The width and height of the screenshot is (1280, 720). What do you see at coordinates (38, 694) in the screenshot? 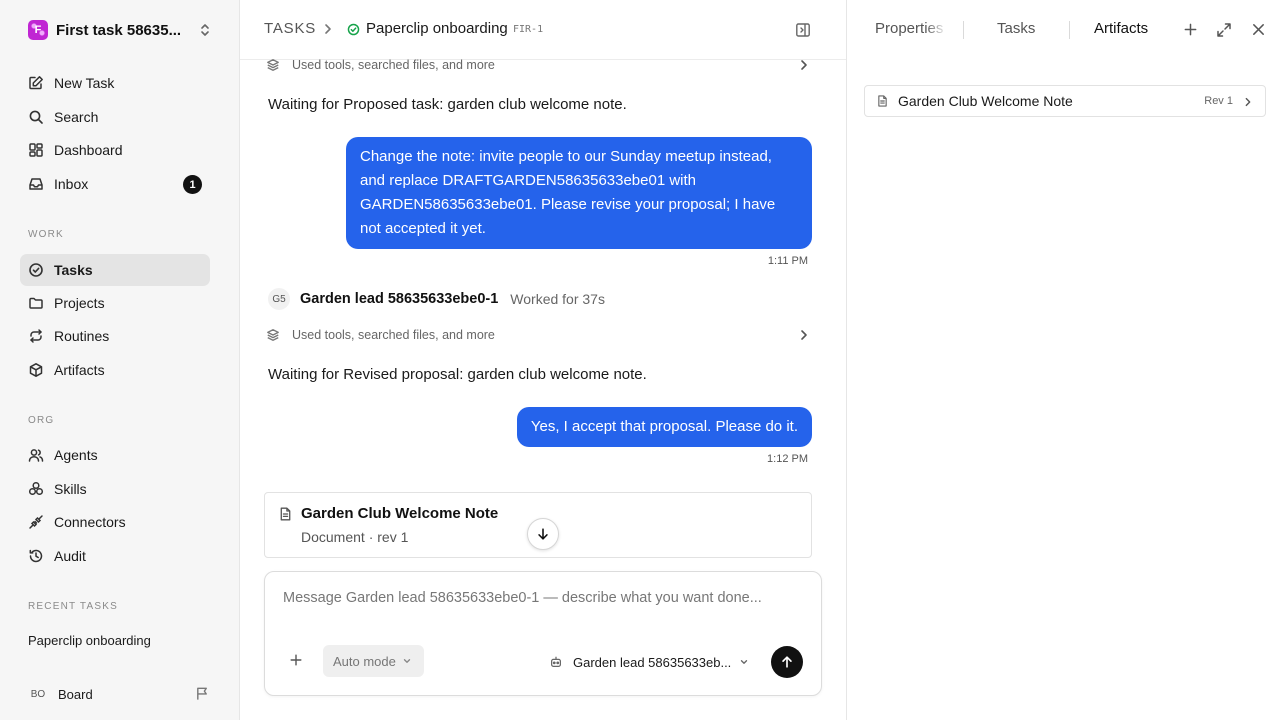
I see `avatar: BO` at bounding box center [38, 694].